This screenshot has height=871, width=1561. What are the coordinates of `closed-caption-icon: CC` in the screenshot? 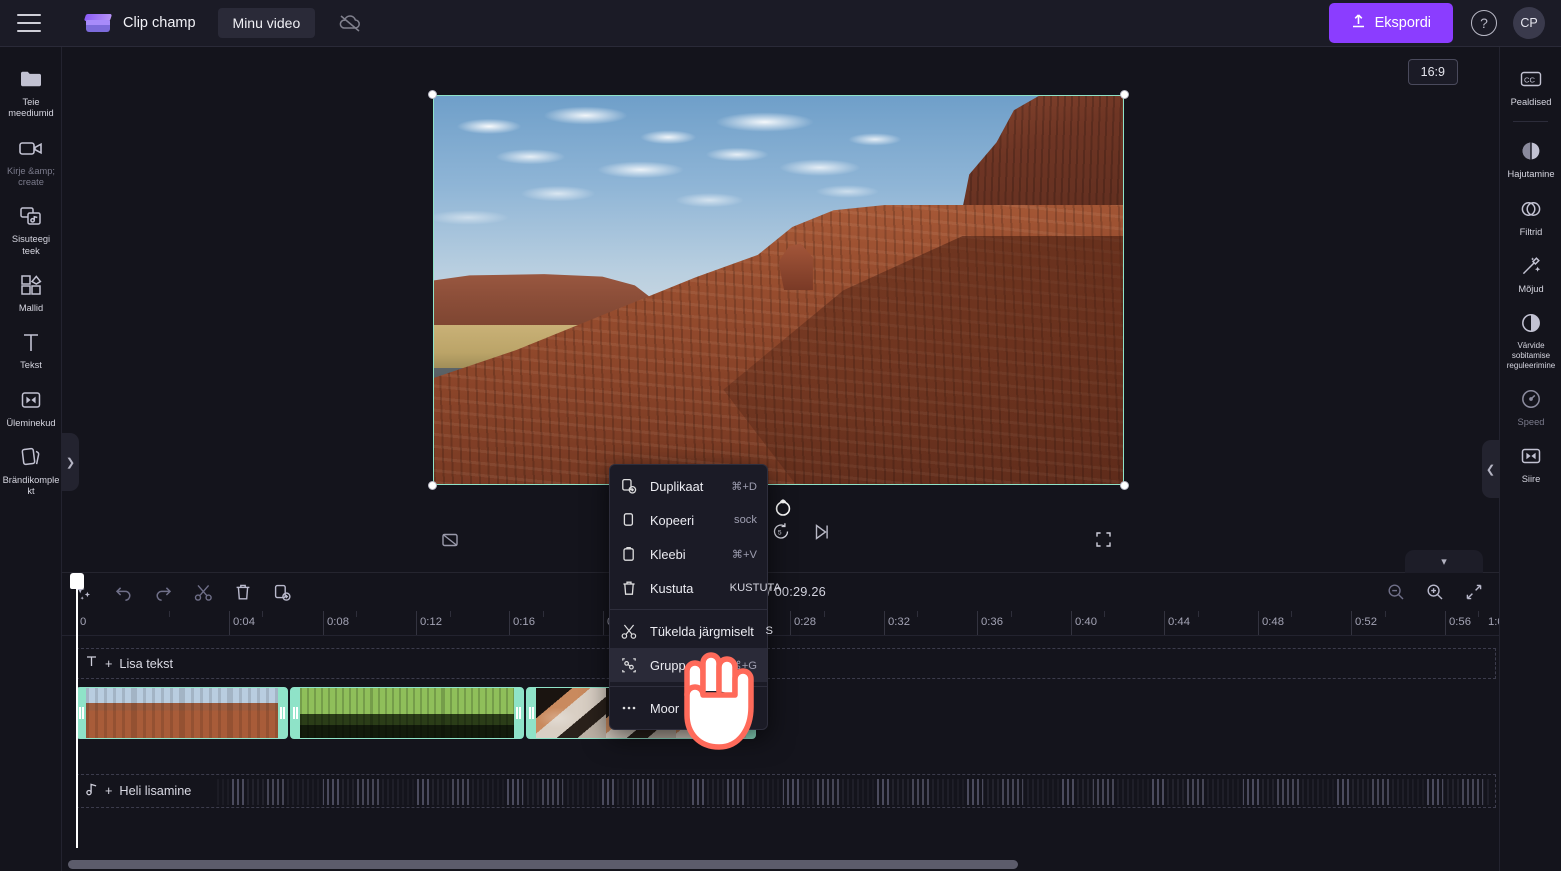 It's located at (1531, 79).